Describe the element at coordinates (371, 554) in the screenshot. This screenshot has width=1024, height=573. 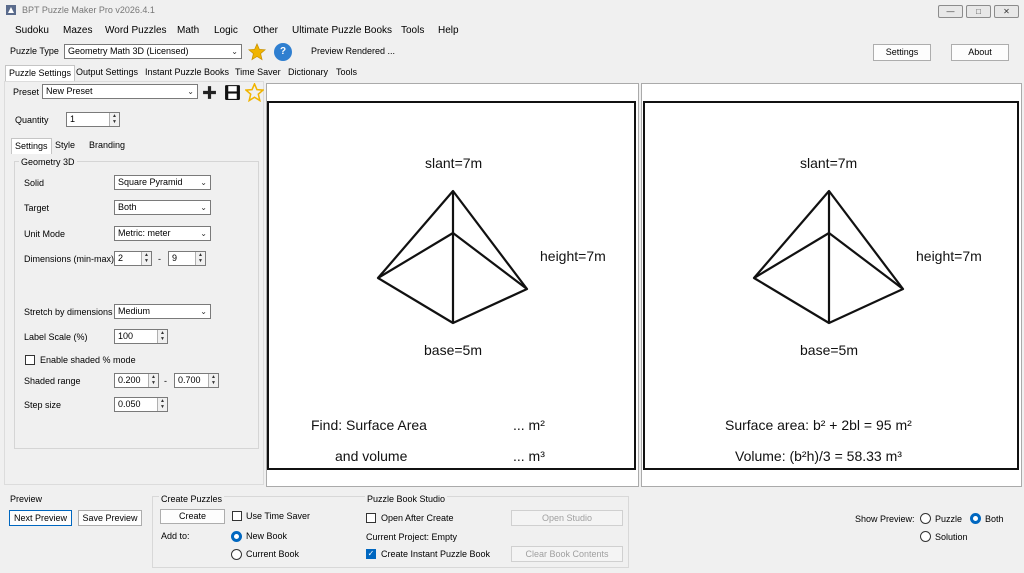
I see `create-instant-book-checkbox: ✓` at that location.